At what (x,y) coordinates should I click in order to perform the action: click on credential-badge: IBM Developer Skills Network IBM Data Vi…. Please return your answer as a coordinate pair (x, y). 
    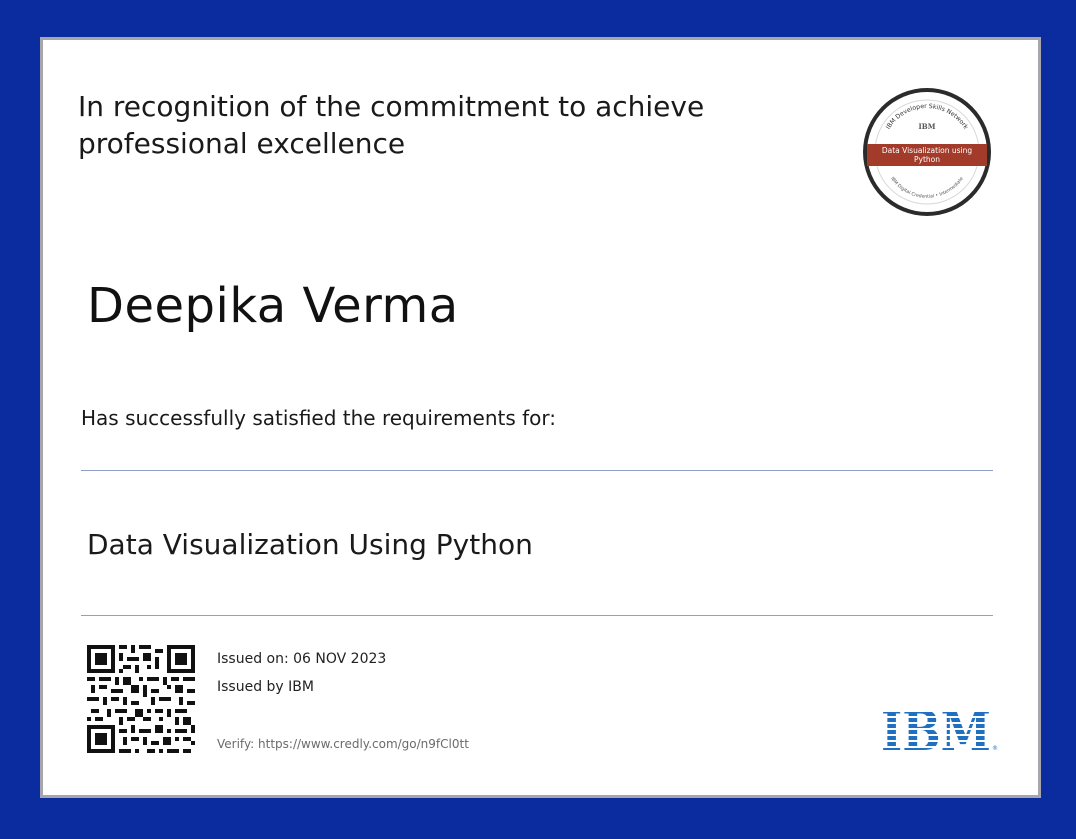
    Looking at the image, I should click on (927, 152).